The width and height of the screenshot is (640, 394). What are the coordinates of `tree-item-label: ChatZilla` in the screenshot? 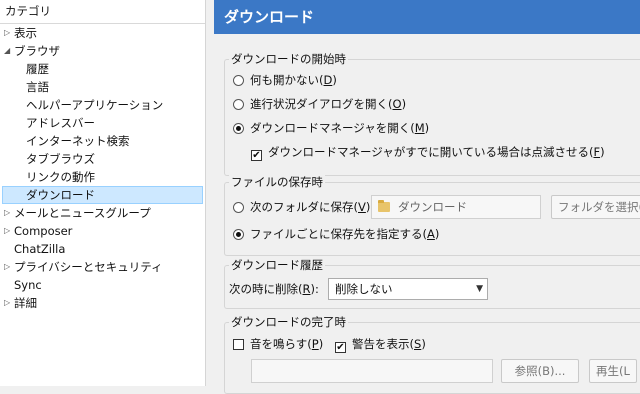 It's located at (40, 249).